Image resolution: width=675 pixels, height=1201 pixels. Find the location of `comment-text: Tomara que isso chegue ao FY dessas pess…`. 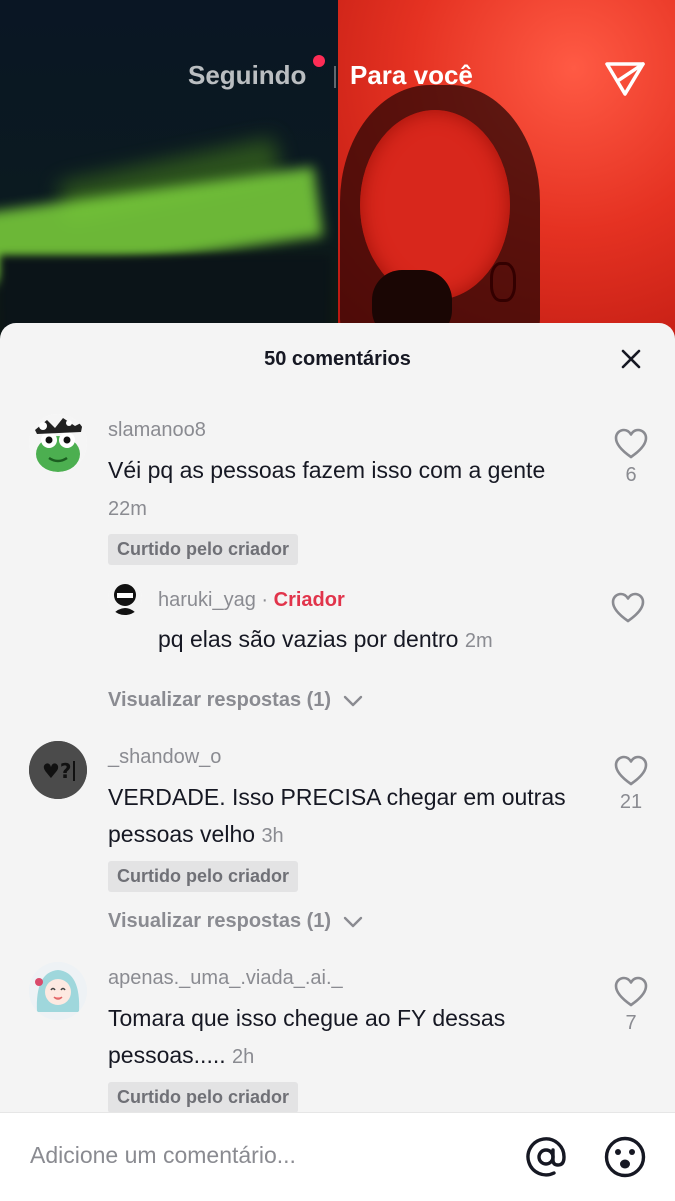

comment-text: Tomara que isso chegue ao FY dessas pess… is located at coordinates (348, 1038).